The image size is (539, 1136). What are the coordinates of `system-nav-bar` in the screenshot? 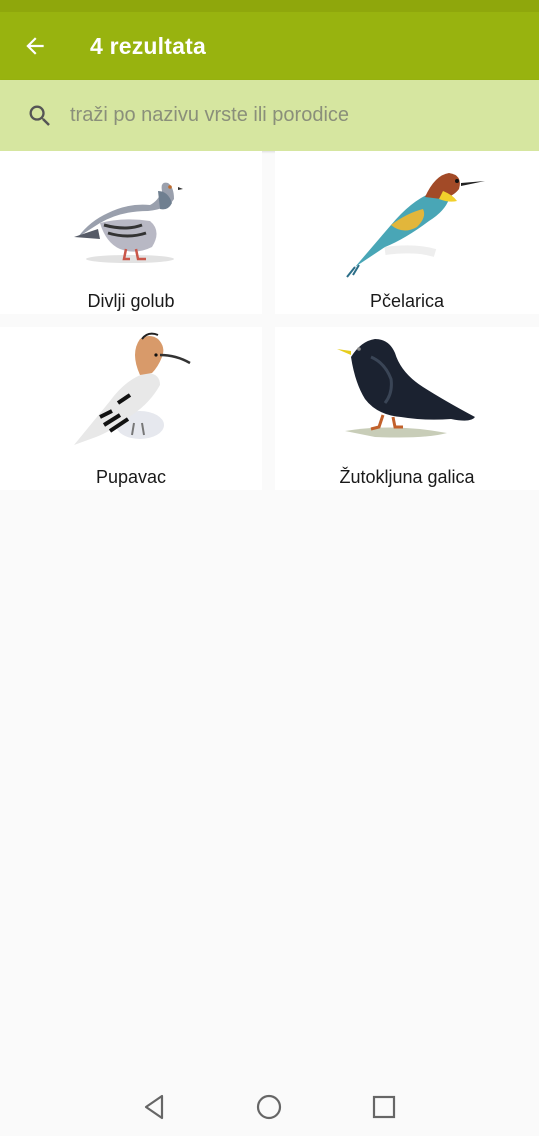 It's located at (269, 1106).